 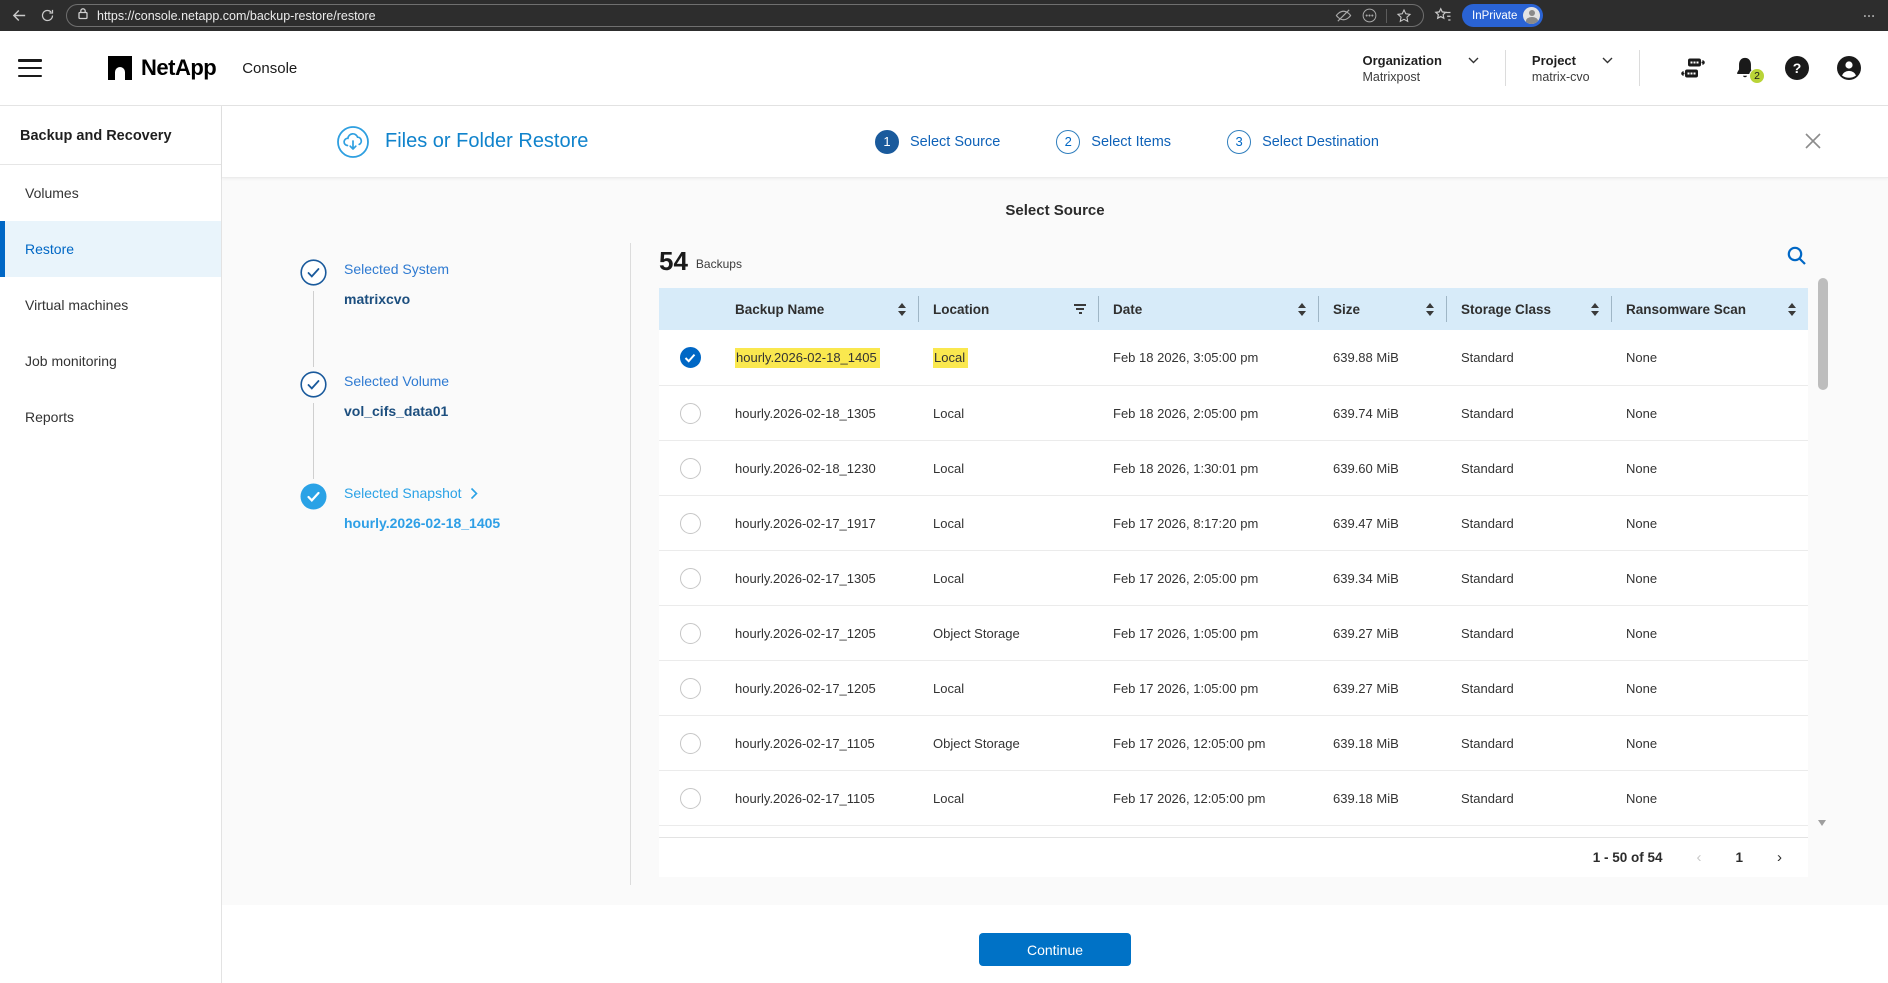 What do you see at coordinates (83, 16) in the screenshot?
I see `lock-icon` at bounding box center [83, 16].